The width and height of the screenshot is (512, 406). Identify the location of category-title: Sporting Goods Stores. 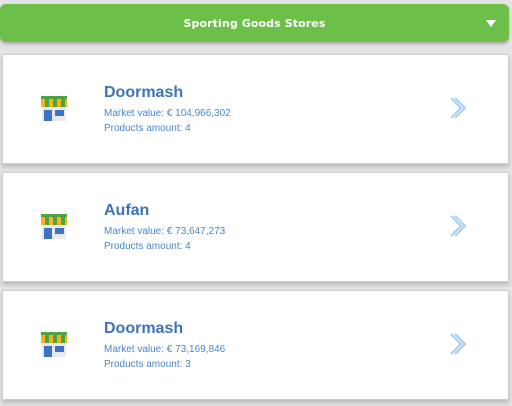
(254, 23).